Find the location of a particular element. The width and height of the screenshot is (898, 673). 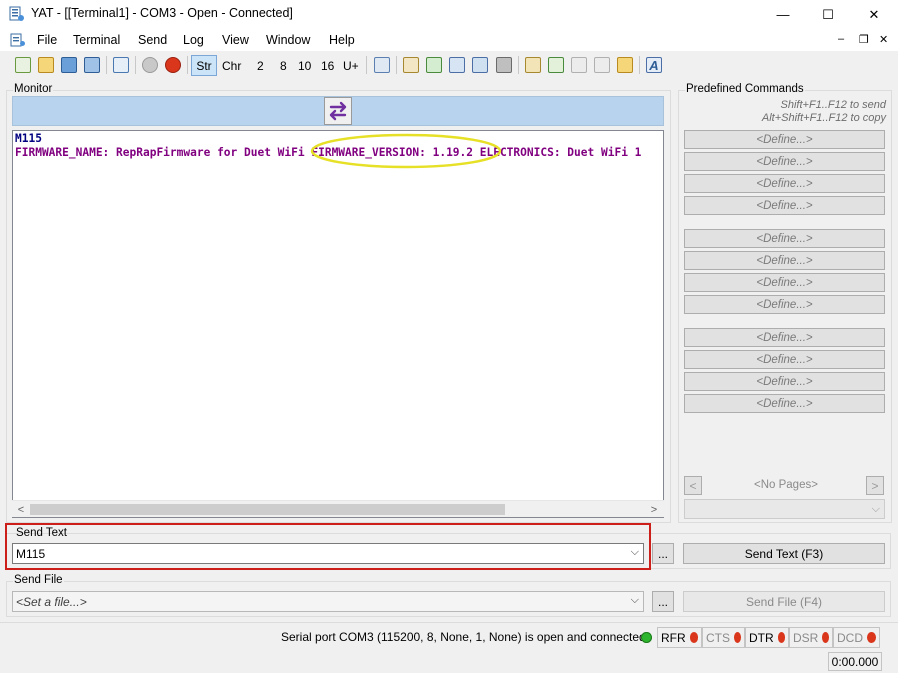

radix-8-button: 8 is located at coordinates (283, 66).